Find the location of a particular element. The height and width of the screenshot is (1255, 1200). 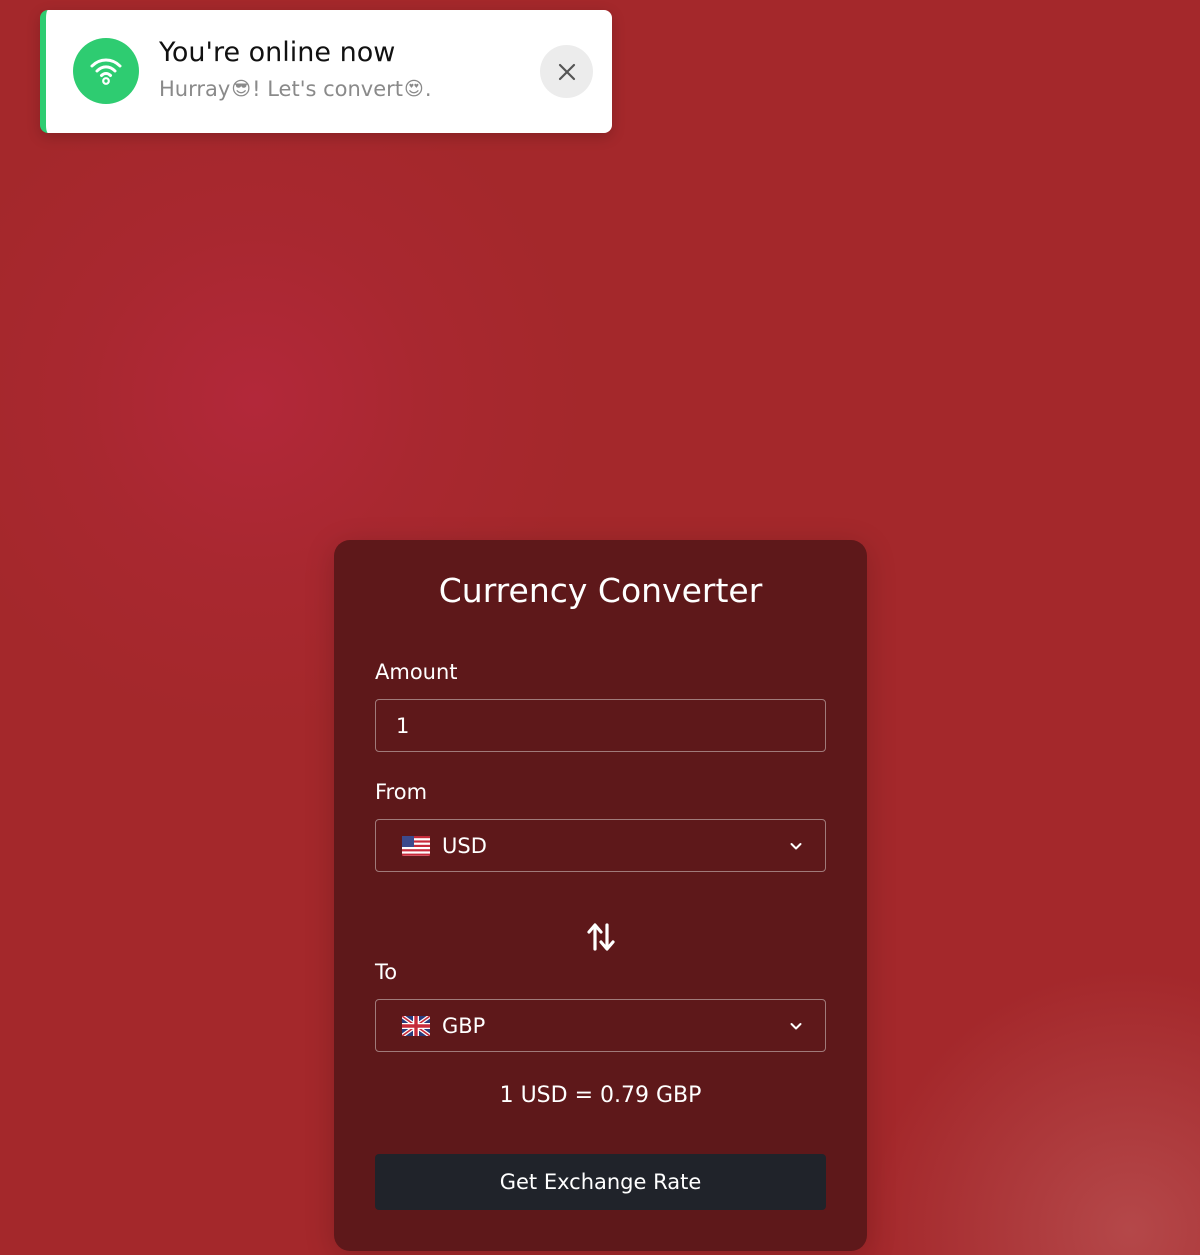

toast-close-button is located at coordinates (566, 71).